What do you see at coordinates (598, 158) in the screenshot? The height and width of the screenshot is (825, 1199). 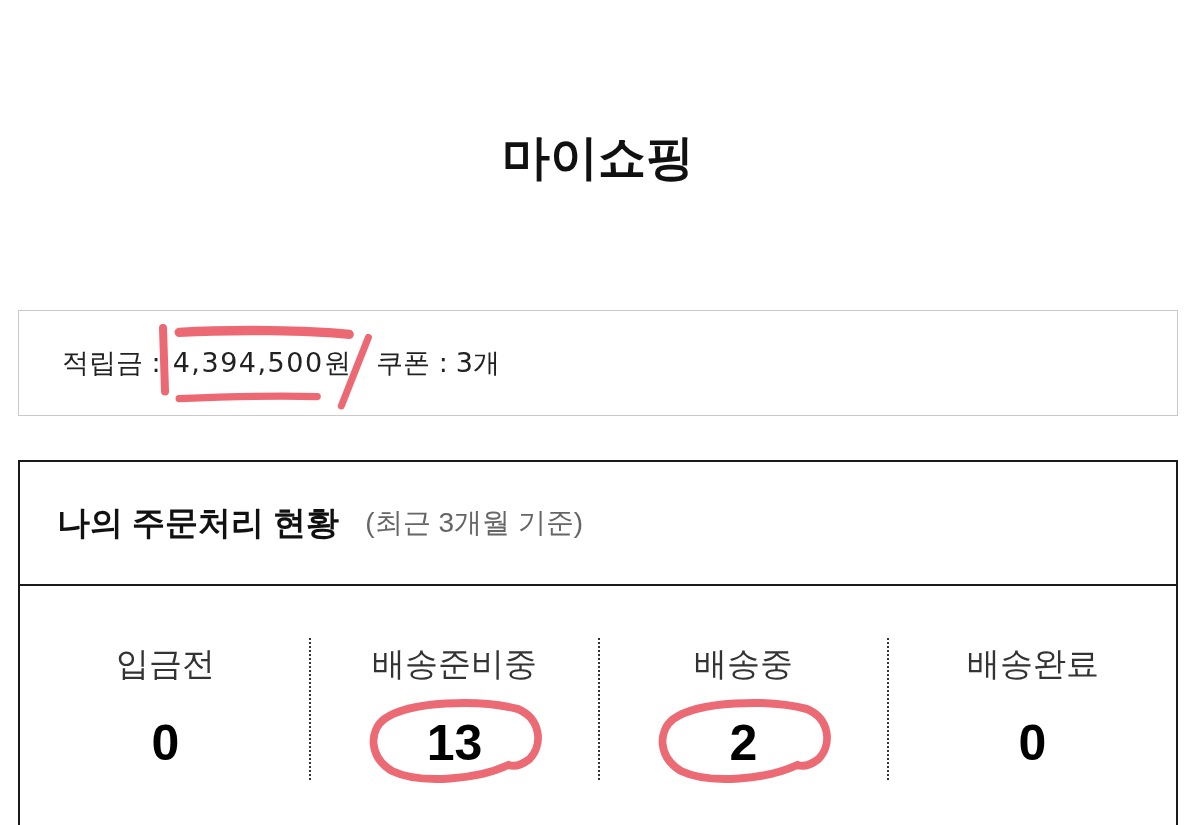 I see `page-title: 마이쇼핑` at bounding box center [598, 158].